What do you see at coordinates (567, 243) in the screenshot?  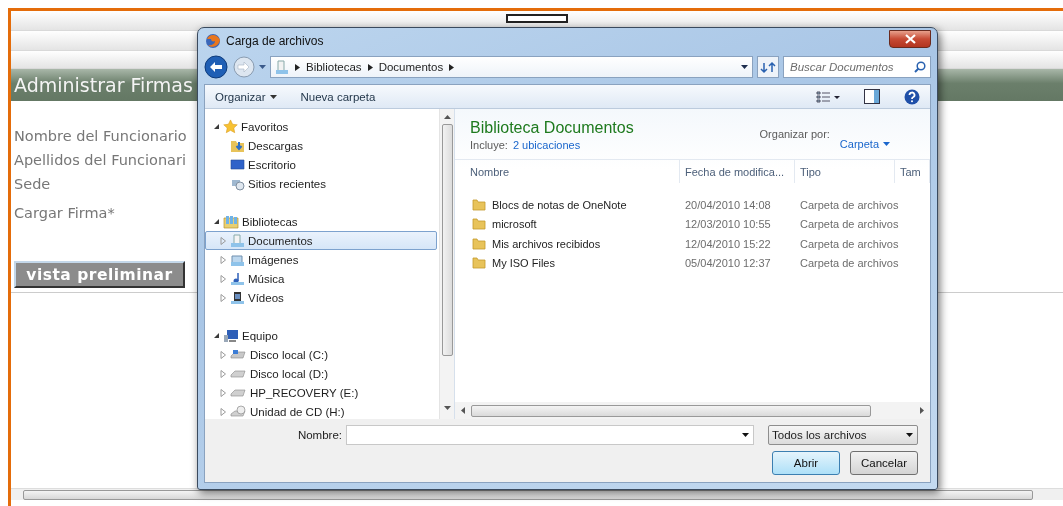 I see `file-name: Mis archivos recibidos` at bounding box center [567, 243].